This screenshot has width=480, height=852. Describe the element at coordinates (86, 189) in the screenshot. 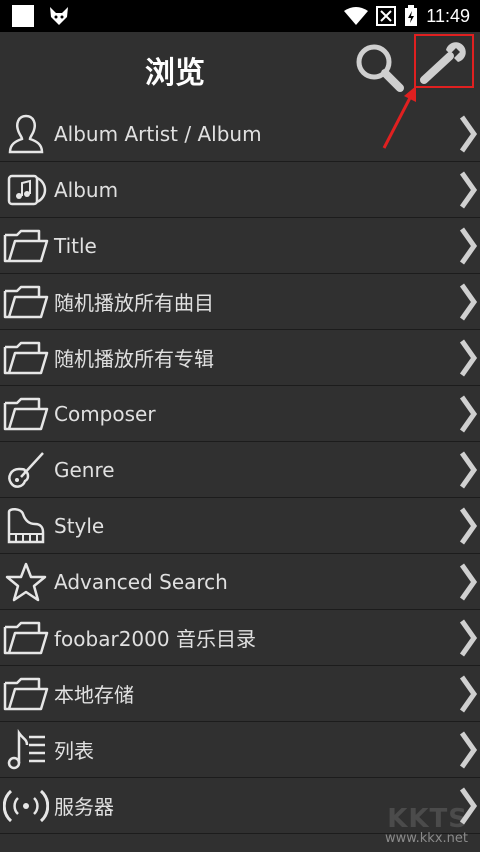

I see `list-item-label: Album` at that location.